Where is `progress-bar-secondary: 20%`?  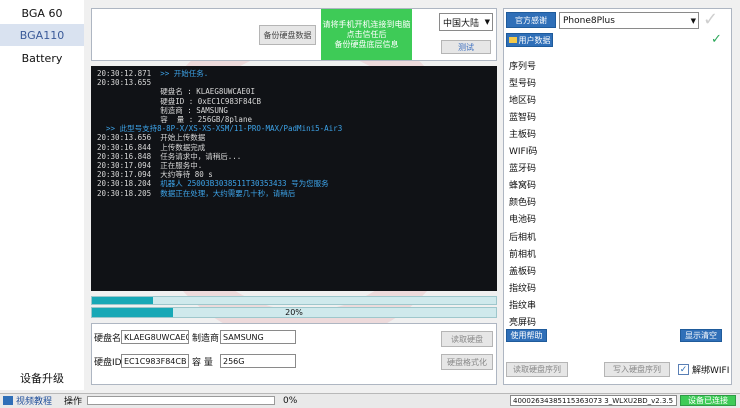
progress-bar-secondary: 20% is located at coordinates (294, 312).